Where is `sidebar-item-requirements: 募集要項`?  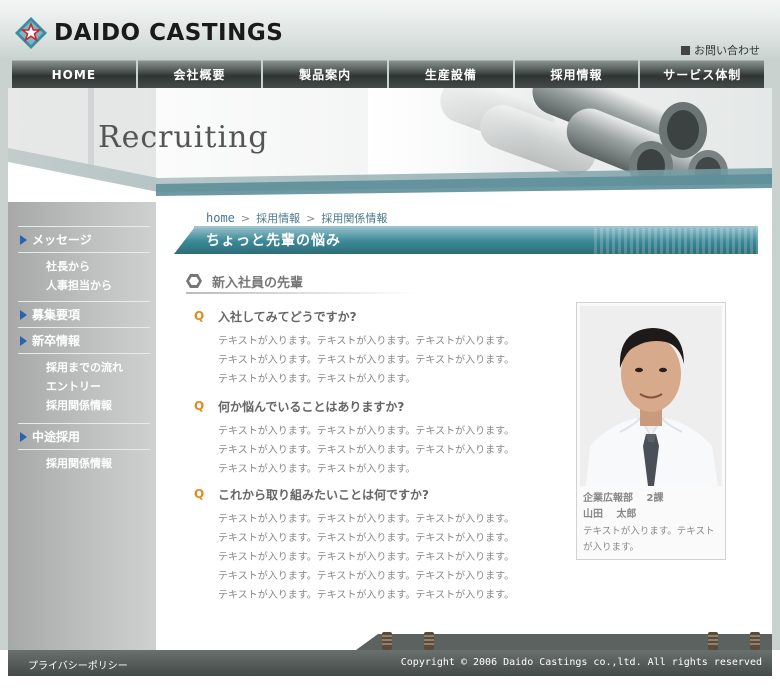 sidebar-item-requirements: 募集要項 is located at coordinates (84, 314).